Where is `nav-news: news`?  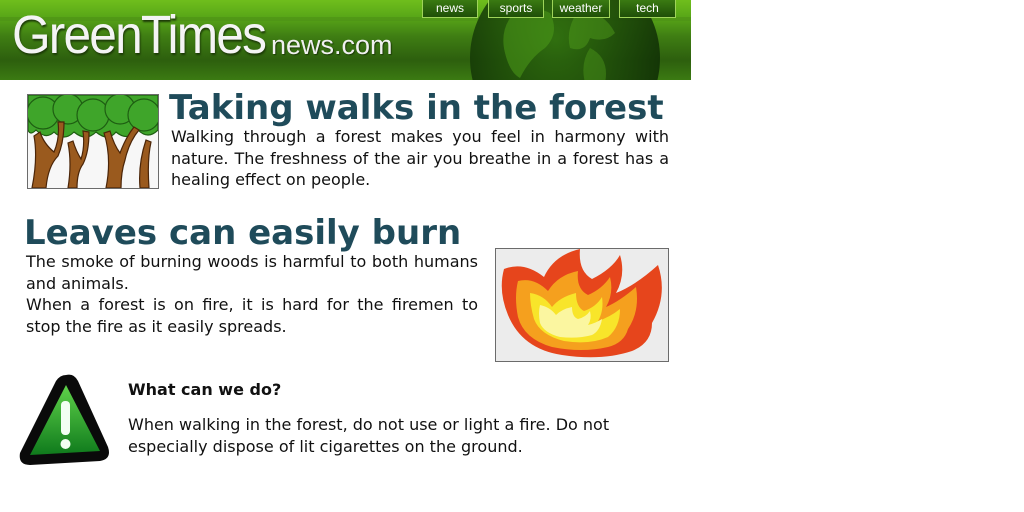 nav-news: news is located at coordinates (450, 9).